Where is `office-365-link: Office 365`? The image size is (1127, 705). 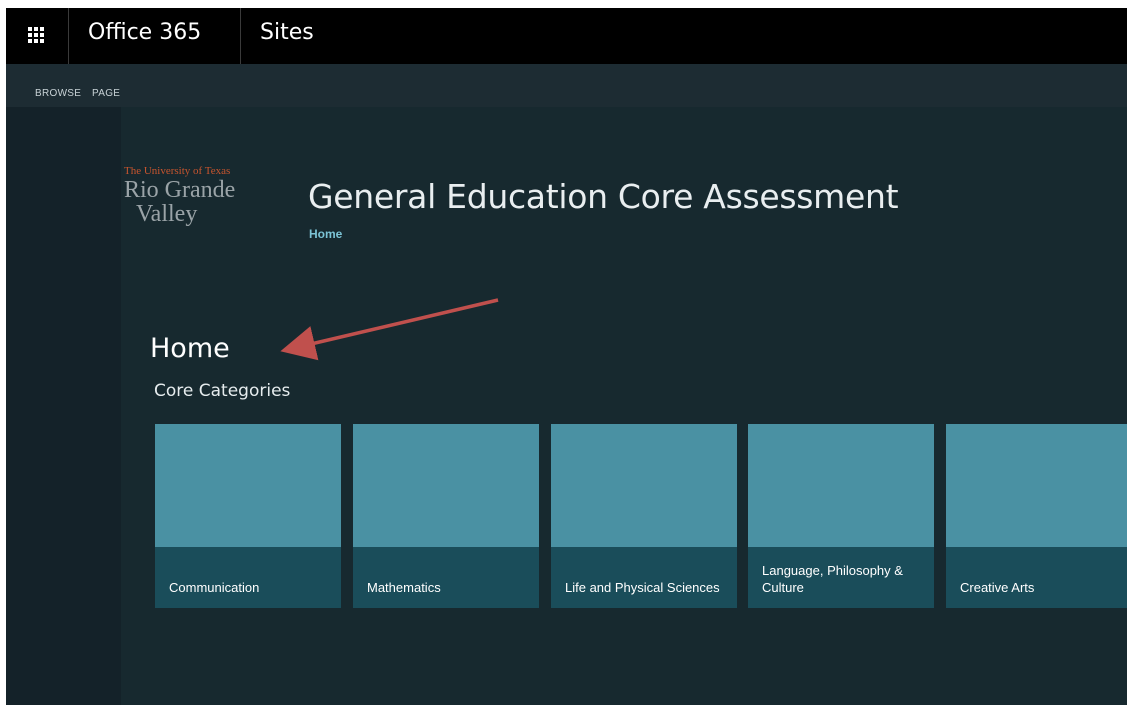
office-365-link: Office 365 is located at coordinates (144, 32).